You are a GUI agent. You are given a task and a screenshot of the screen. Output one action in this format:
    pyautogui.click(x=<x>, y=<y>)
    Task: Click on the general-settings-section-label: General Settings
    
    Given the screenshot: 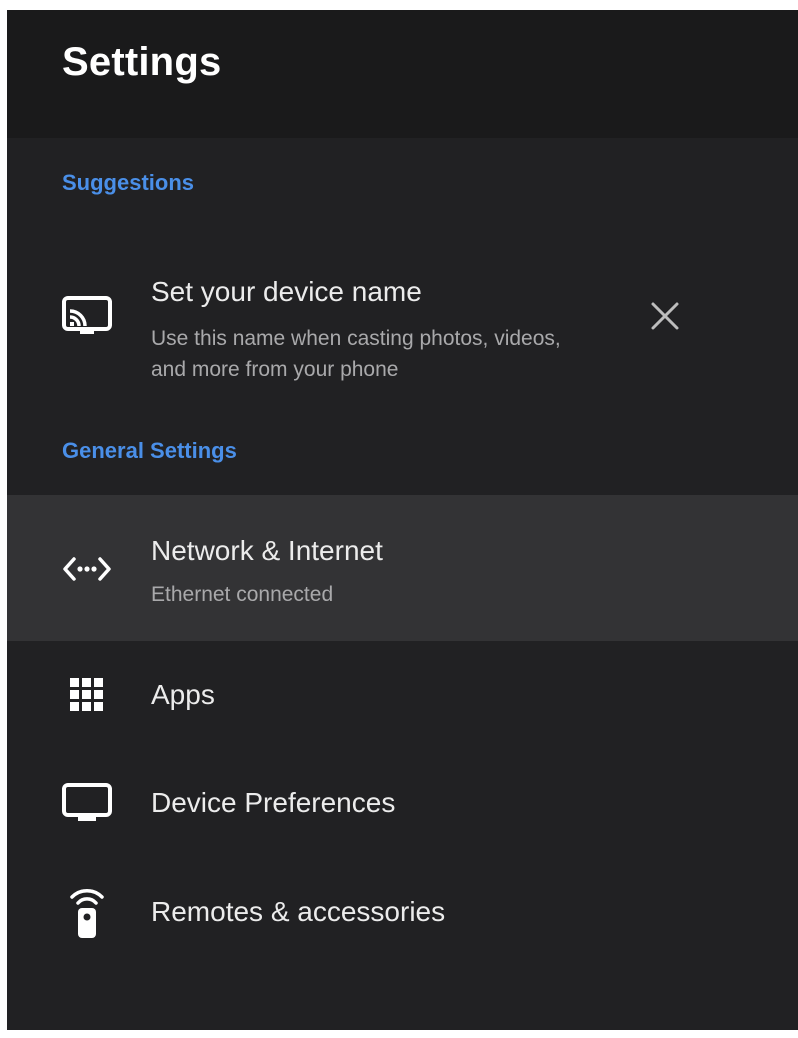 What is the action you would take?
    pyautogui.click(x=149, y=450)
    